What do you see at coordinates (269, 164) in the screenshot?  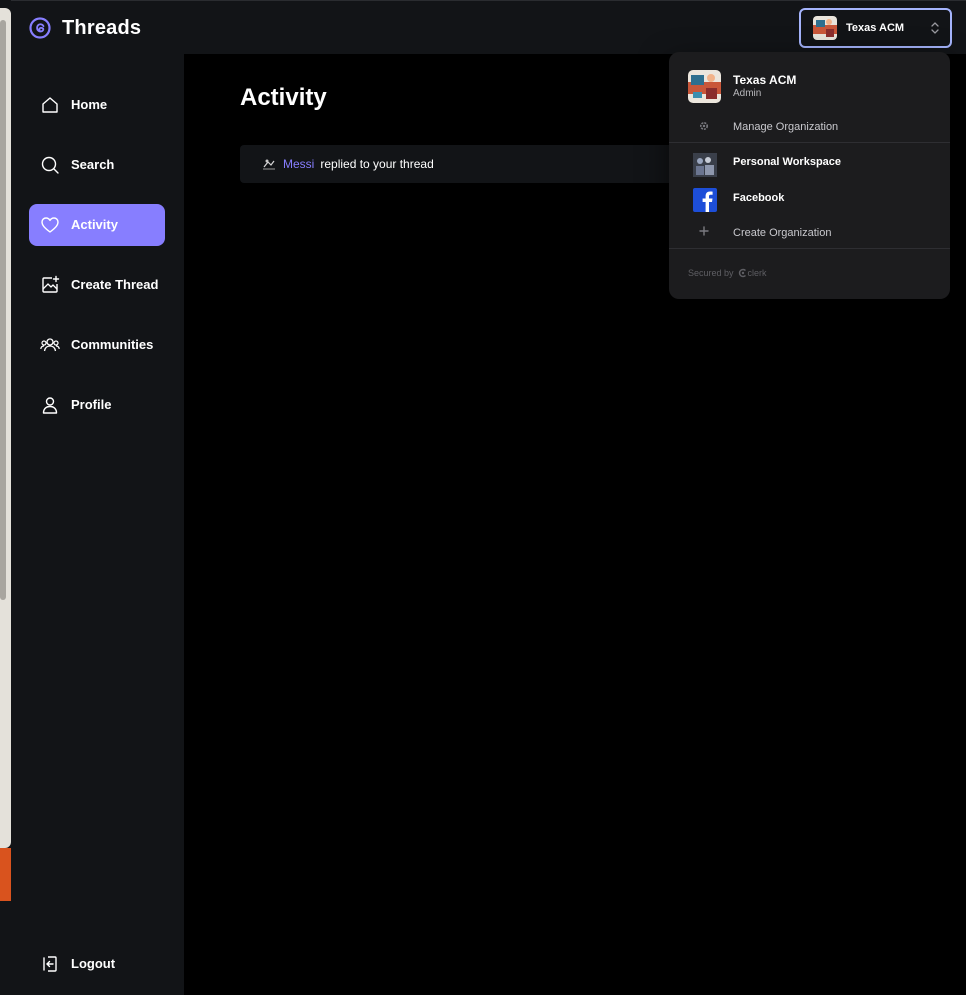 I see `user-avatar` at bounding box center [269, 164].